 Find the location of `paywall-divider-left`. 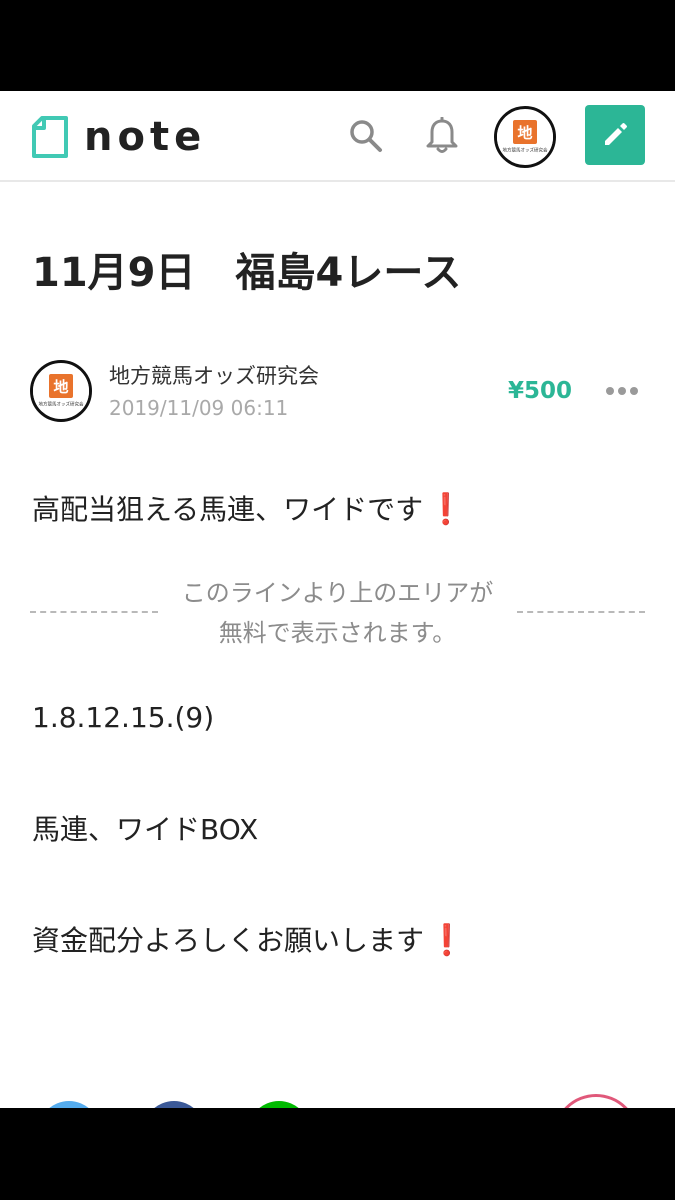

paywall-divider-left is located at coordinates (94, 612).